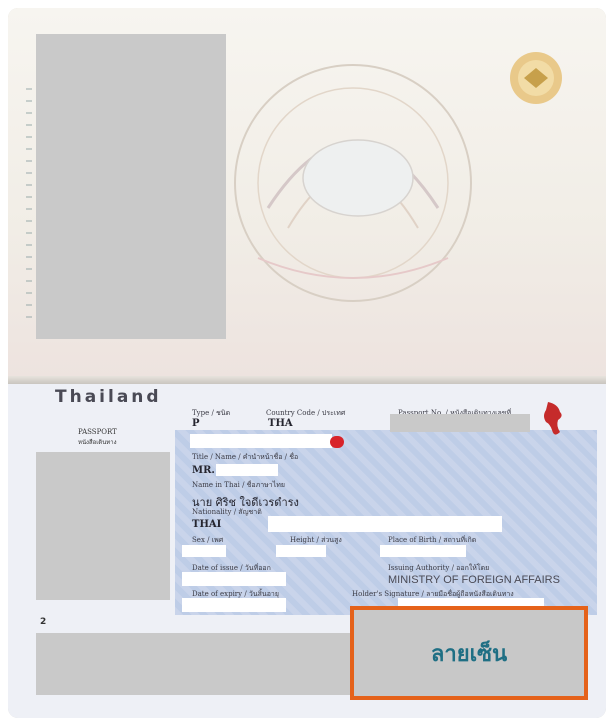 The height and width of the screenshot is (725, 612). What do you see at coordinates (207, 524) in the screenshot?
I see `nationality-value: THAI` at bounding box center [207, 524].